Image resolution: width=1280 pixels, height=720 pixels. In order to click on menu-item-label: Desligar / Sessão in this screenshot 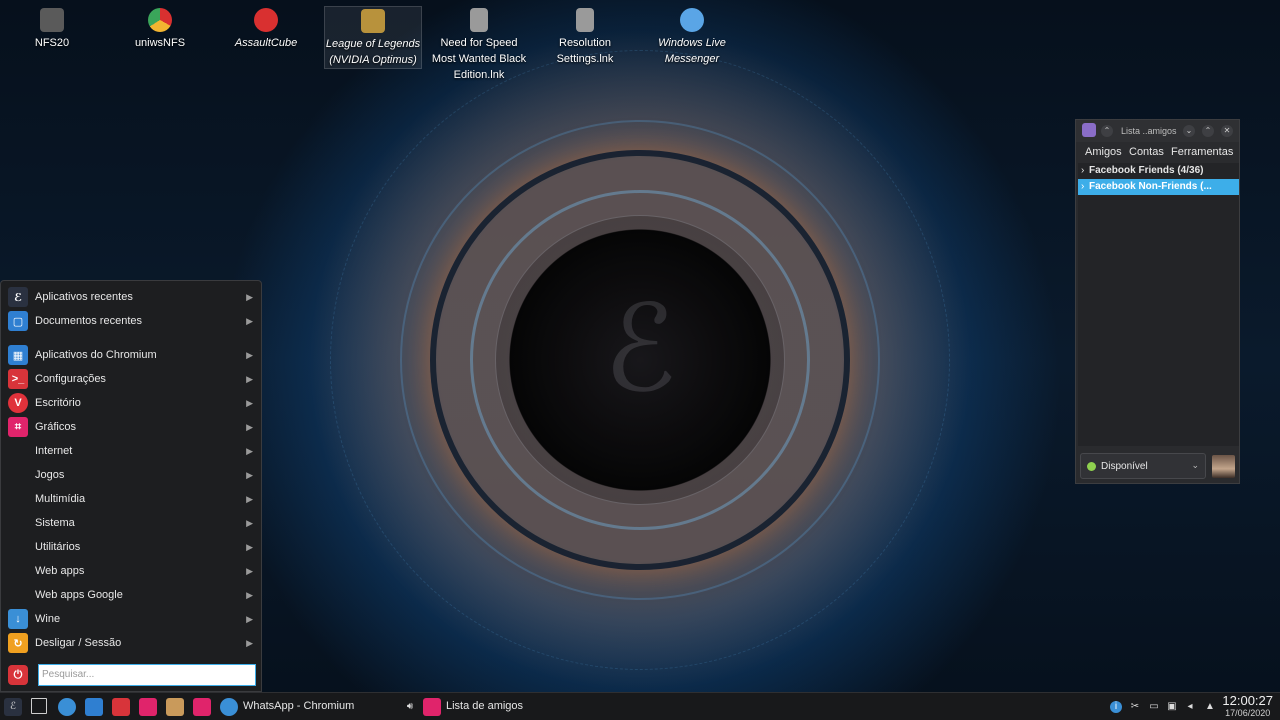, I will do `click(78, 643)`.